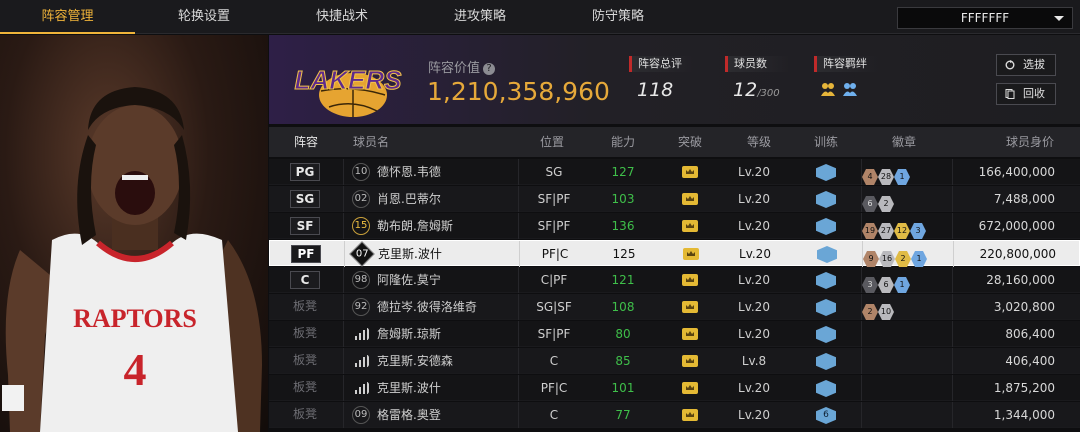  What do you see at coordinates (204, 17) in the screenshot?
I see `tab-rotation-settings: 轮换设置` at bounding box center [204, 17].